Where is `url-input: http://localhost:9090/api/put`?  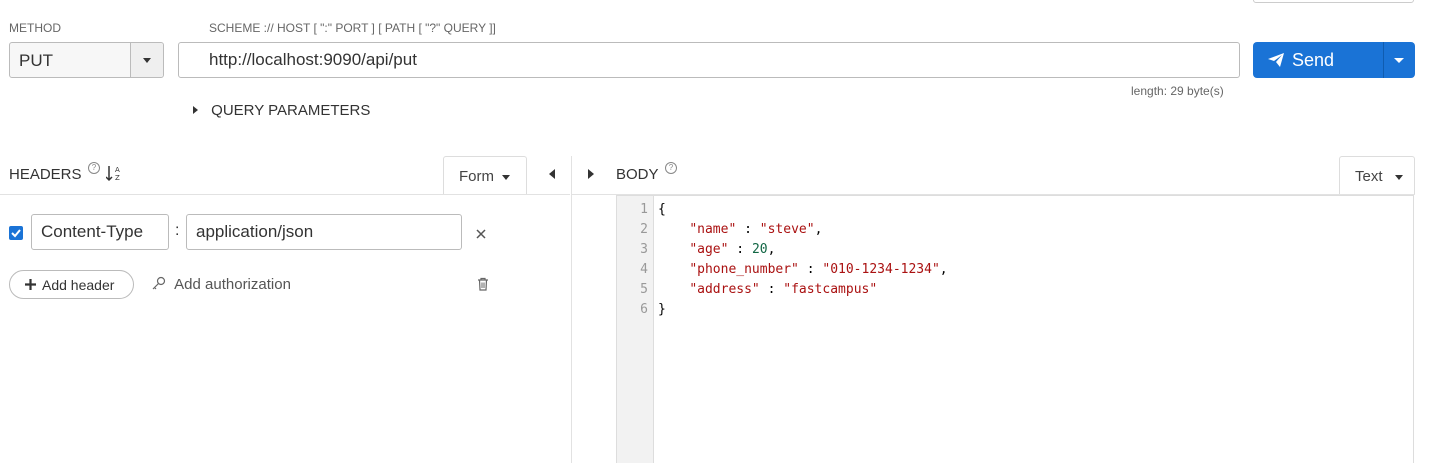 url-input: http://localhost:9090/api/put is located at coordinates (709, 60).